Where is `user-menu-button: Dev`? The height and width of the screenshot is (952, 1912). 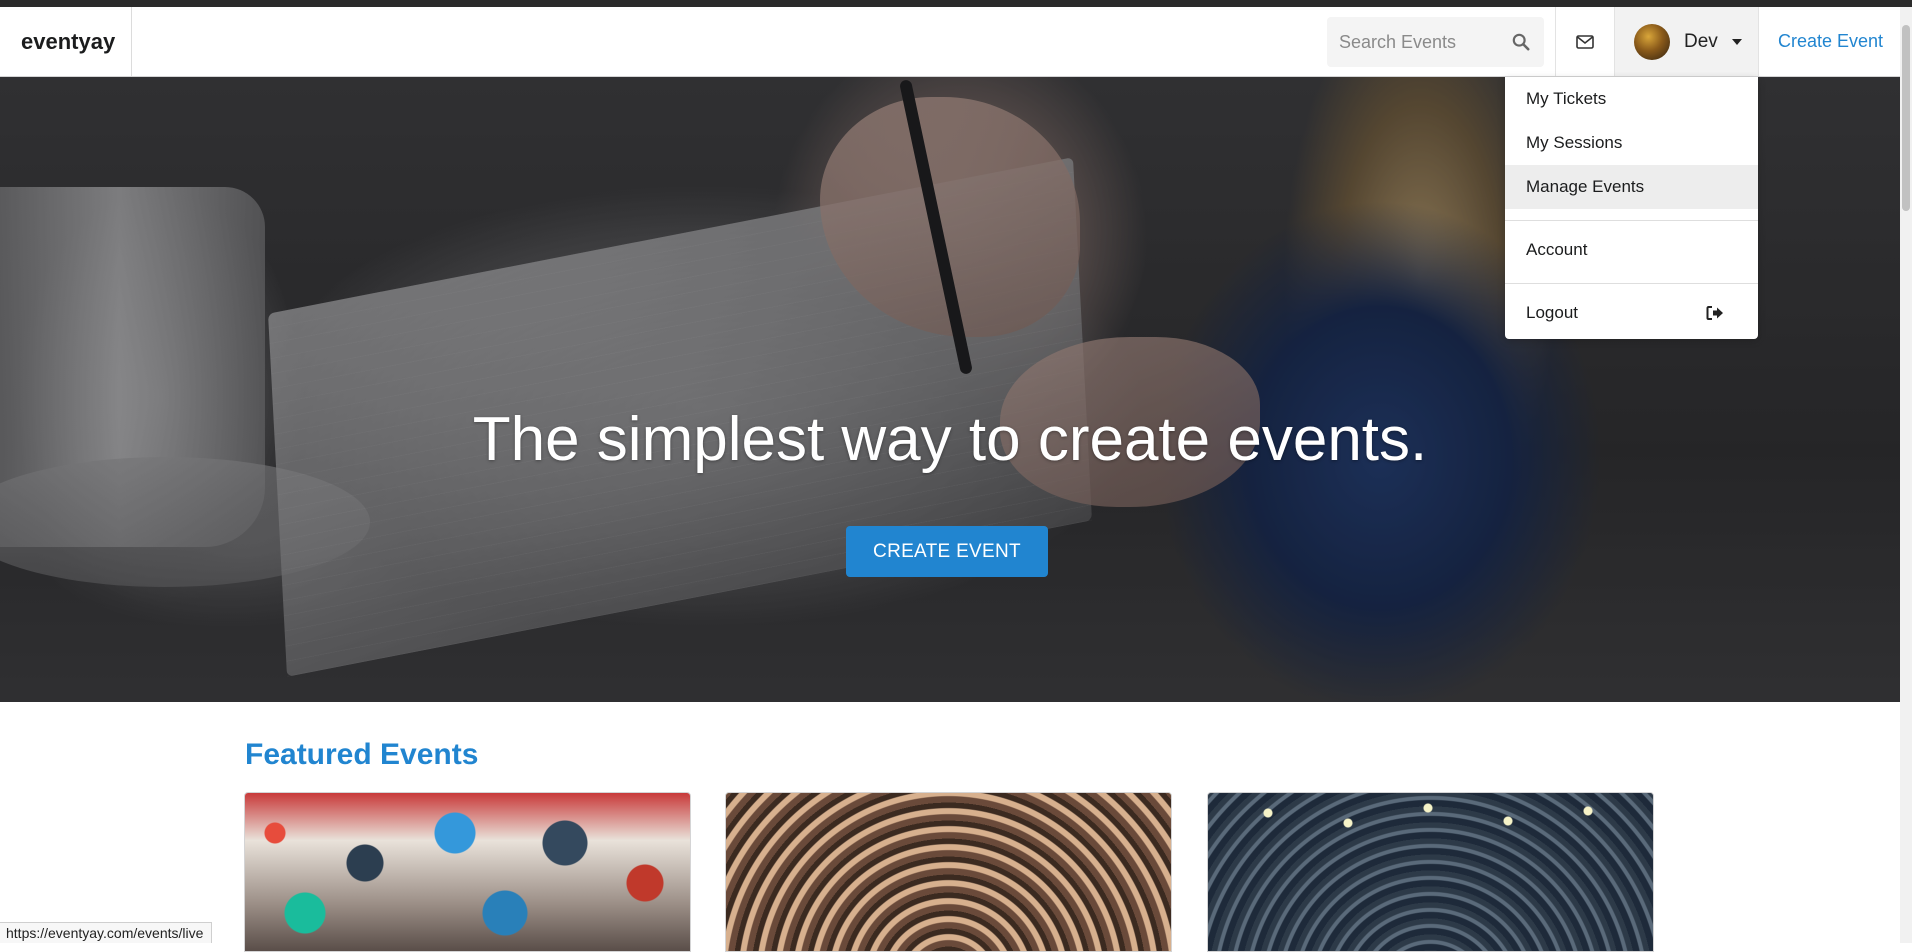
user-menu-button: Dev is located at coordinates (1686, 41).